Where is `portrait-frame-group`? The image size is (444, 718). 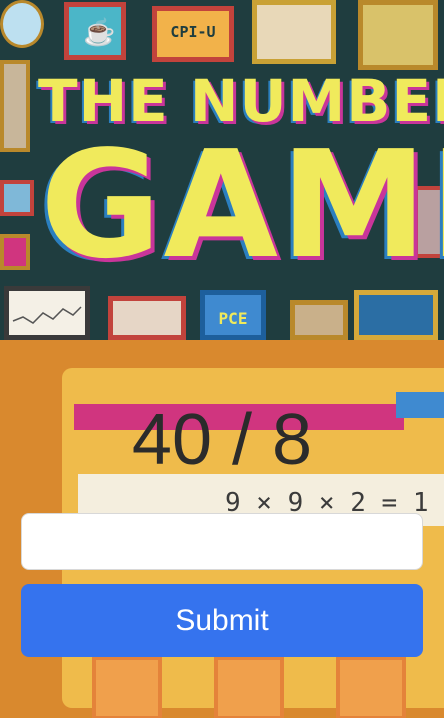
portrait-frame-group is located at coordinates (22, 24).